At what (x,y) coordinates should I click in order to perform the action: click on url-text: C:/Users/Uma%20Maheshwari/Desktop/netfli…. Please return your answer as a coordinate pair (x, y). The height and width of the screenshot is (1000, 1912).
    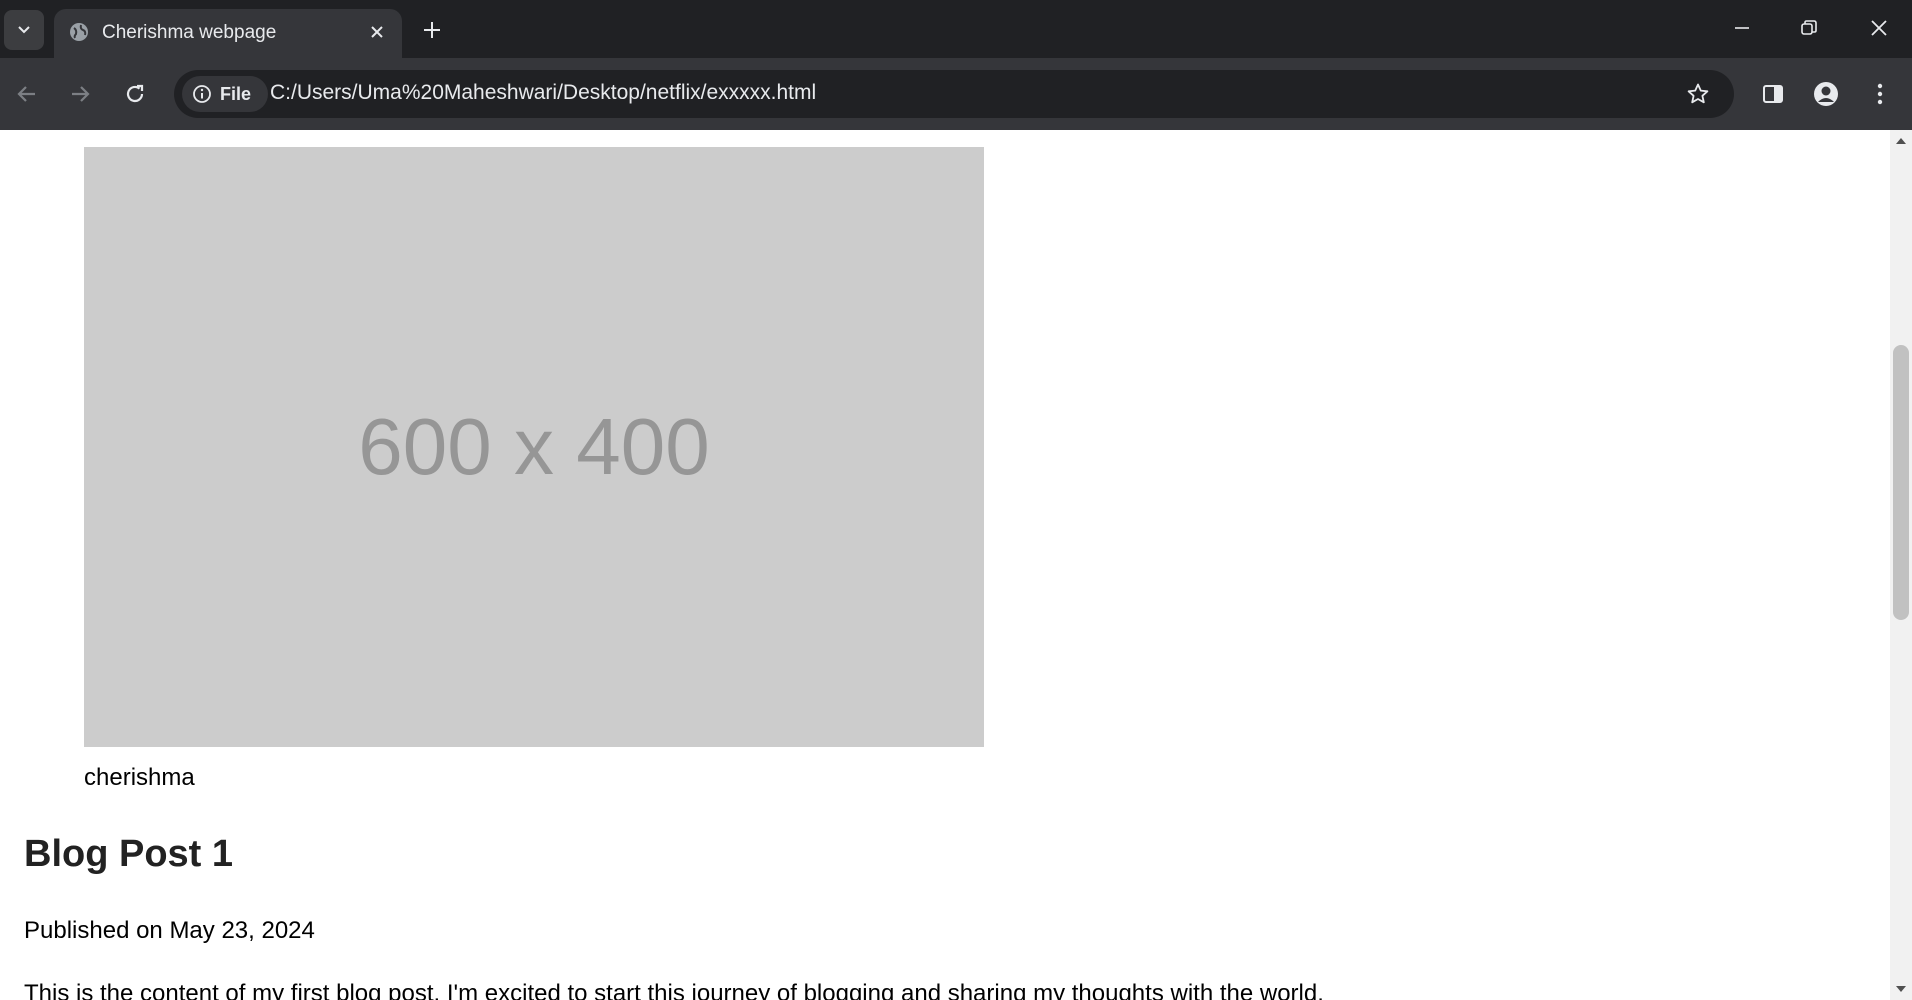
    Looking at the image, I should click on (543, 93).